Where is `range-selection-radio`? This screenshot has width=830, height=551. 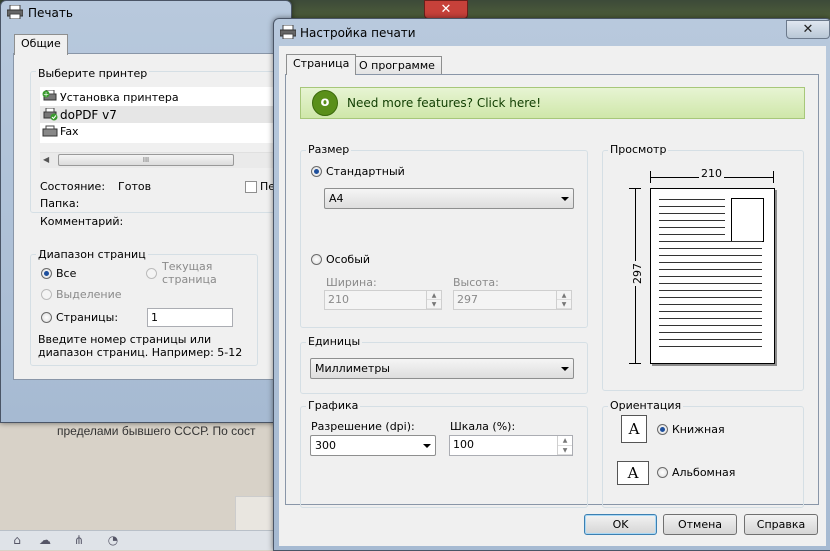
range-selection-radio is located at coordinates (46, 294).